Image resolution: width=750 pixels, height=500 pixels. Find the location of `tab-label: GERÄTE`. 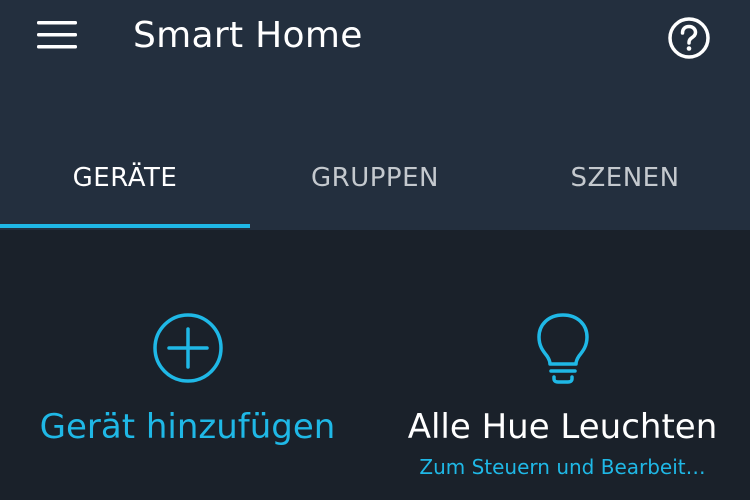

tab-label: GERÄTE is located at coordinates (125, 178).